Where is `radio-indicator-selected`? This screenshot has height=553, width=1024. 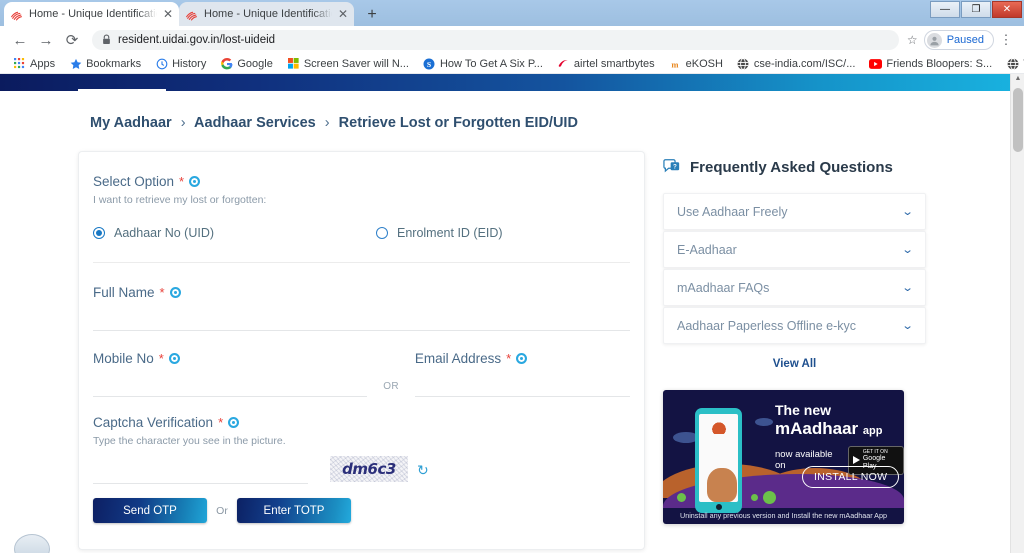 radio-indicator-selected is located at coordinates (99, 233).